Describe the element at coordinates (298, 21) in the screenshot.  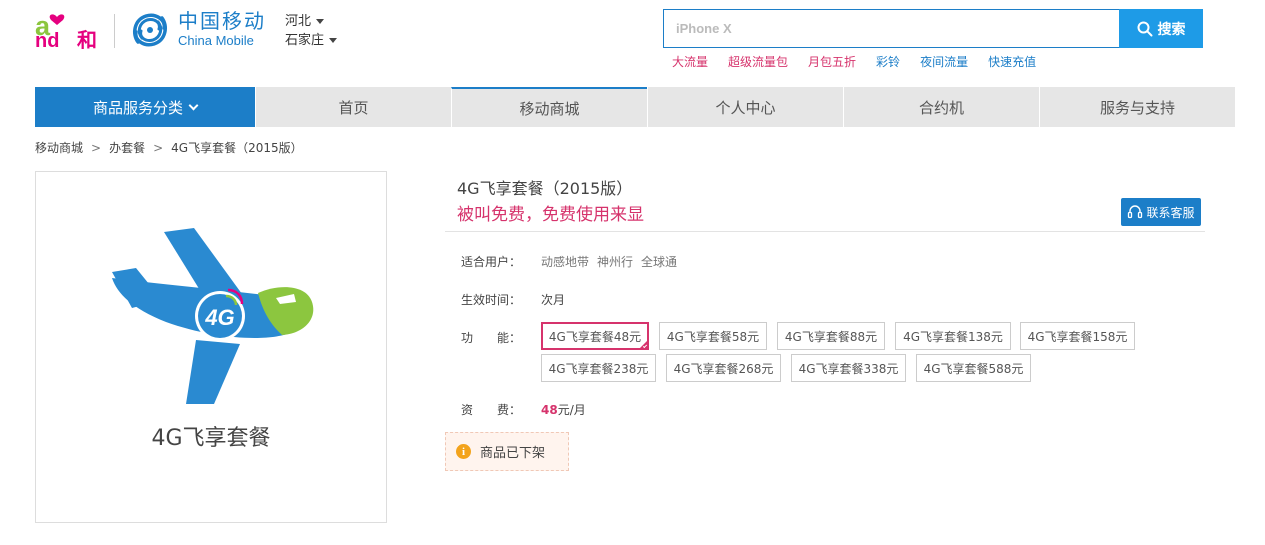
I see `province-label: 河北` at that location.